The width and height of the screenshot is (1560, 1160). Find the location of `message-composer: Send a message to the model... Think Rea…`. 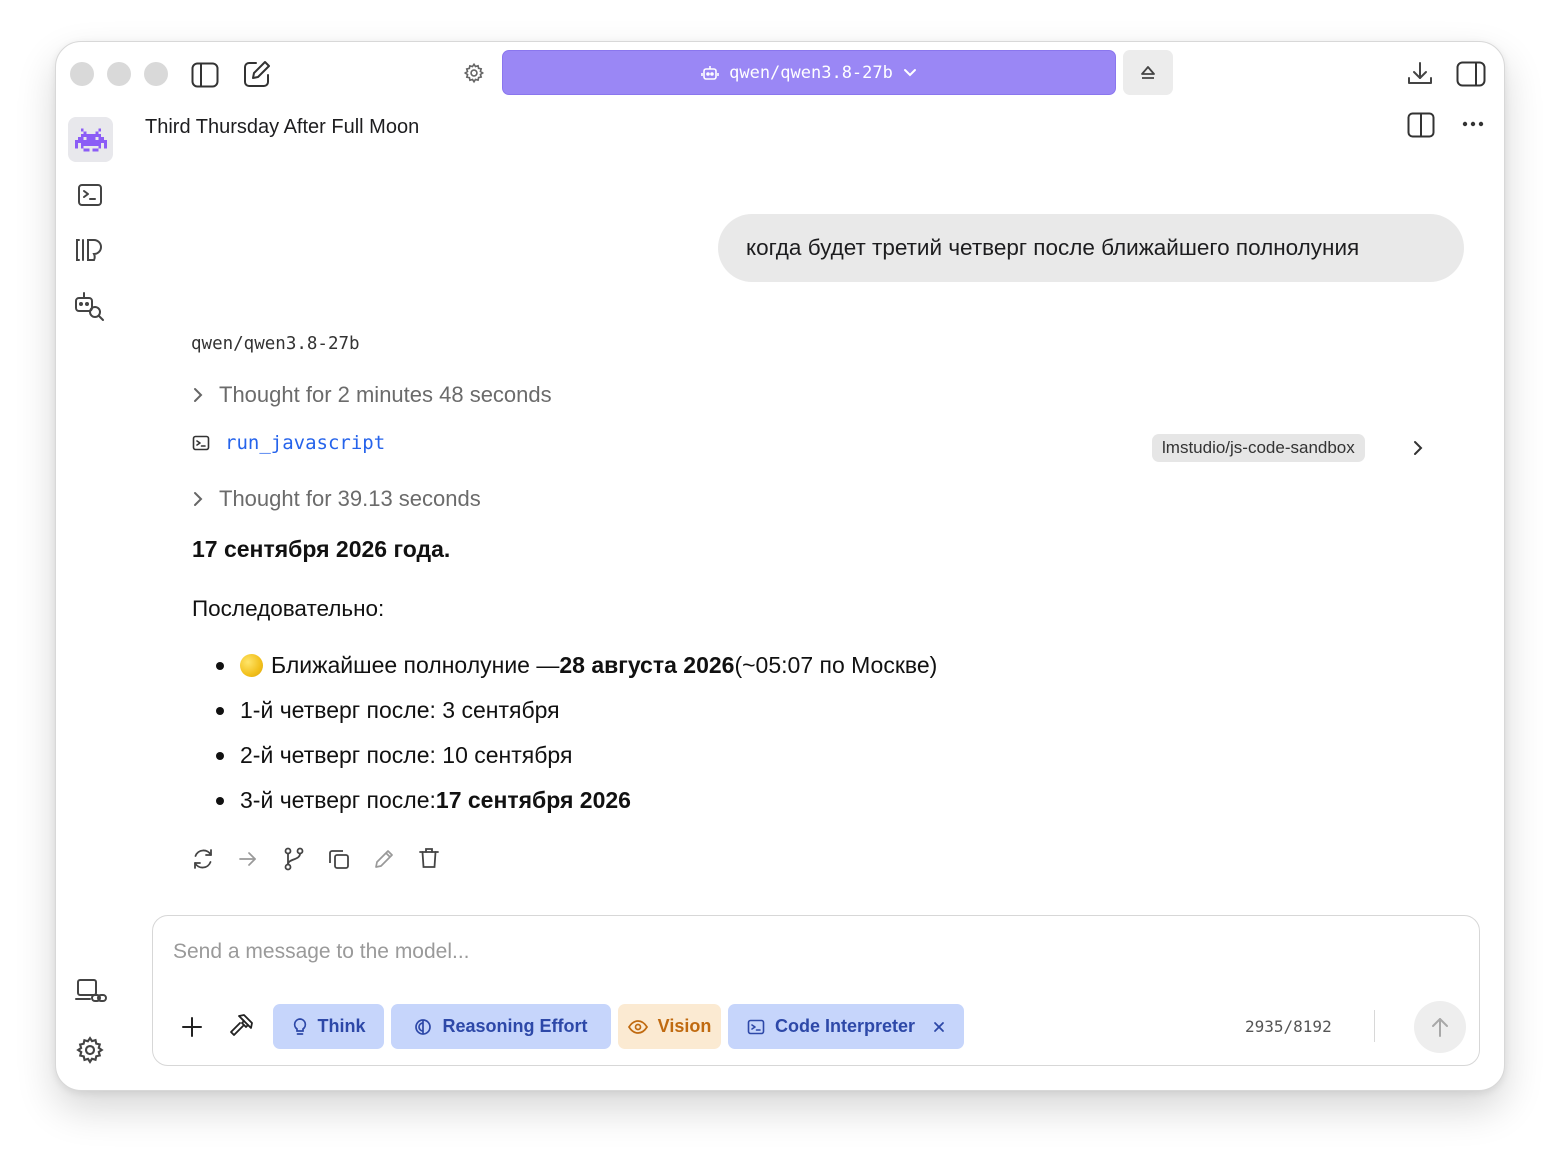

message-composer: Send a message to the model... Think Rea… is located at coordinates (816, 990).